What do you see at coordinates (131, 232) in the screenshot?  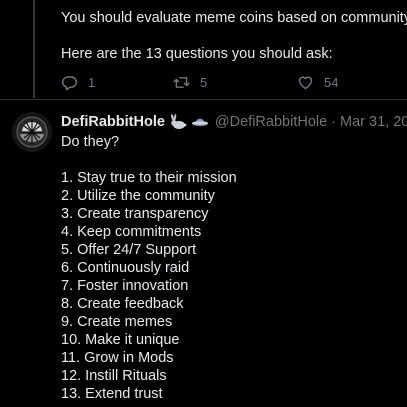 I see `list-item: 4. Keep commitments` at bounding box center [131, 232].